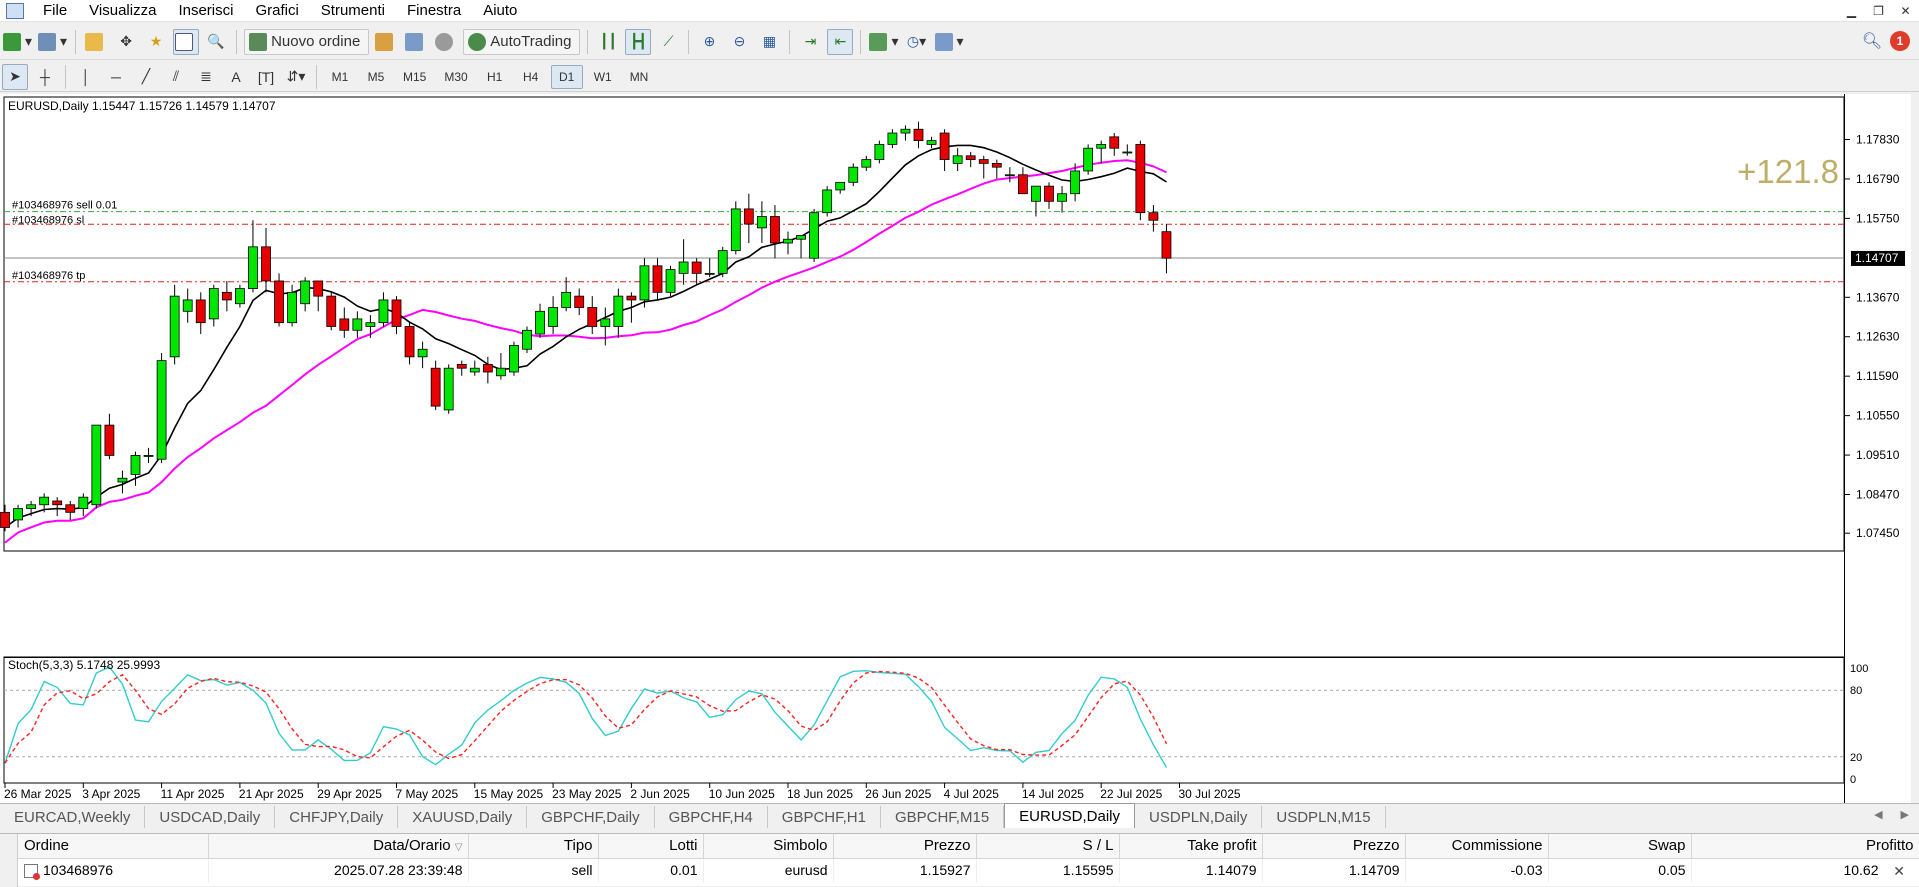 The image size is (1919, 887). Describe the element at coordinates (1905, 11) in the screenshot. I see `close-icon: ✕` at that location.